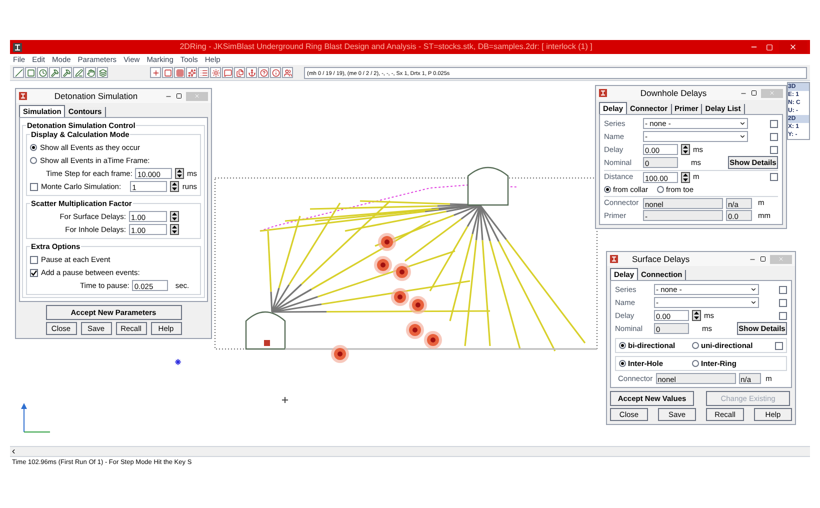 This screenshot has width=820, height=508. I want to click on pen-icon, so click(78, 72).